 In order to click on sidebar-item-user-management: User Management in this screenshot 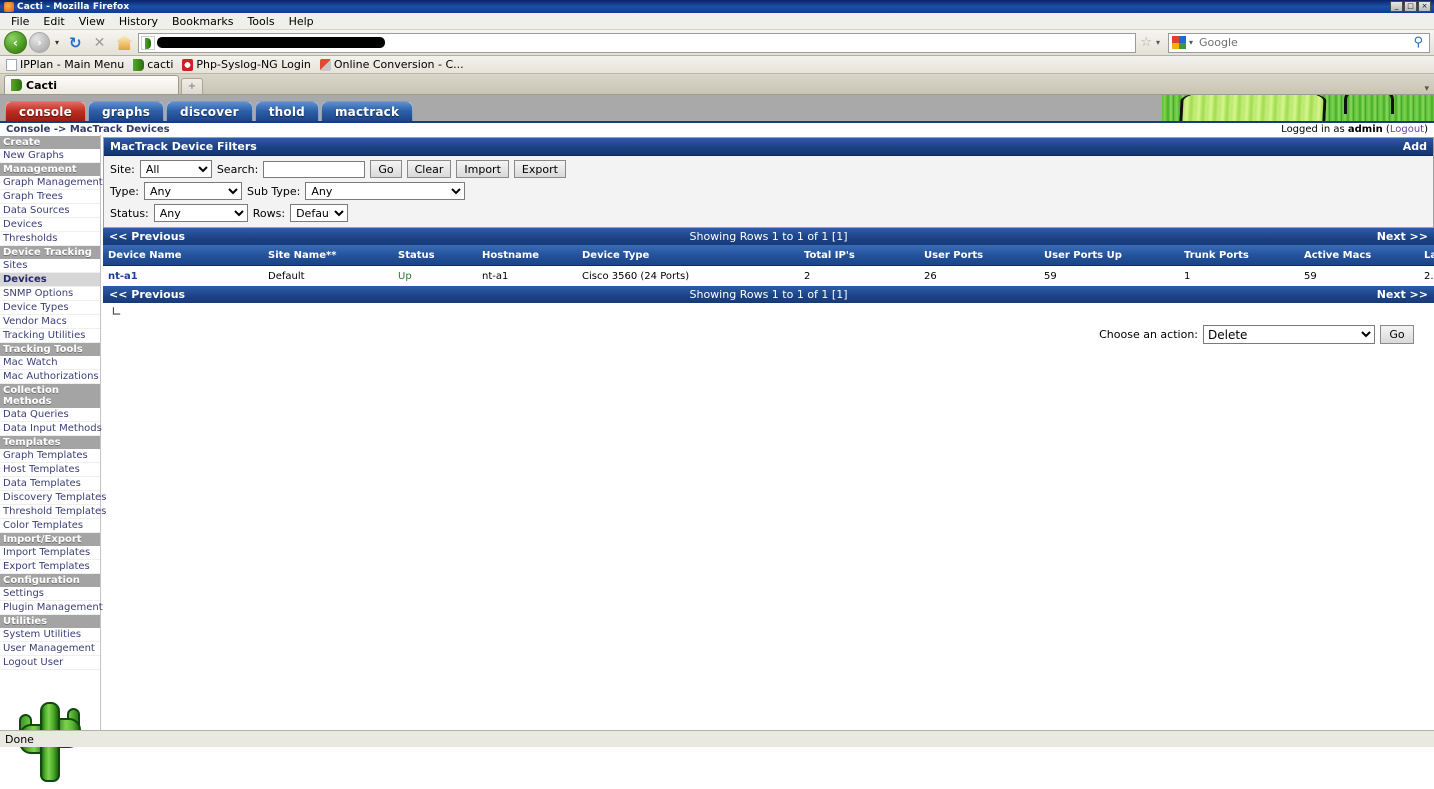, I will do `click(50, 649)`.